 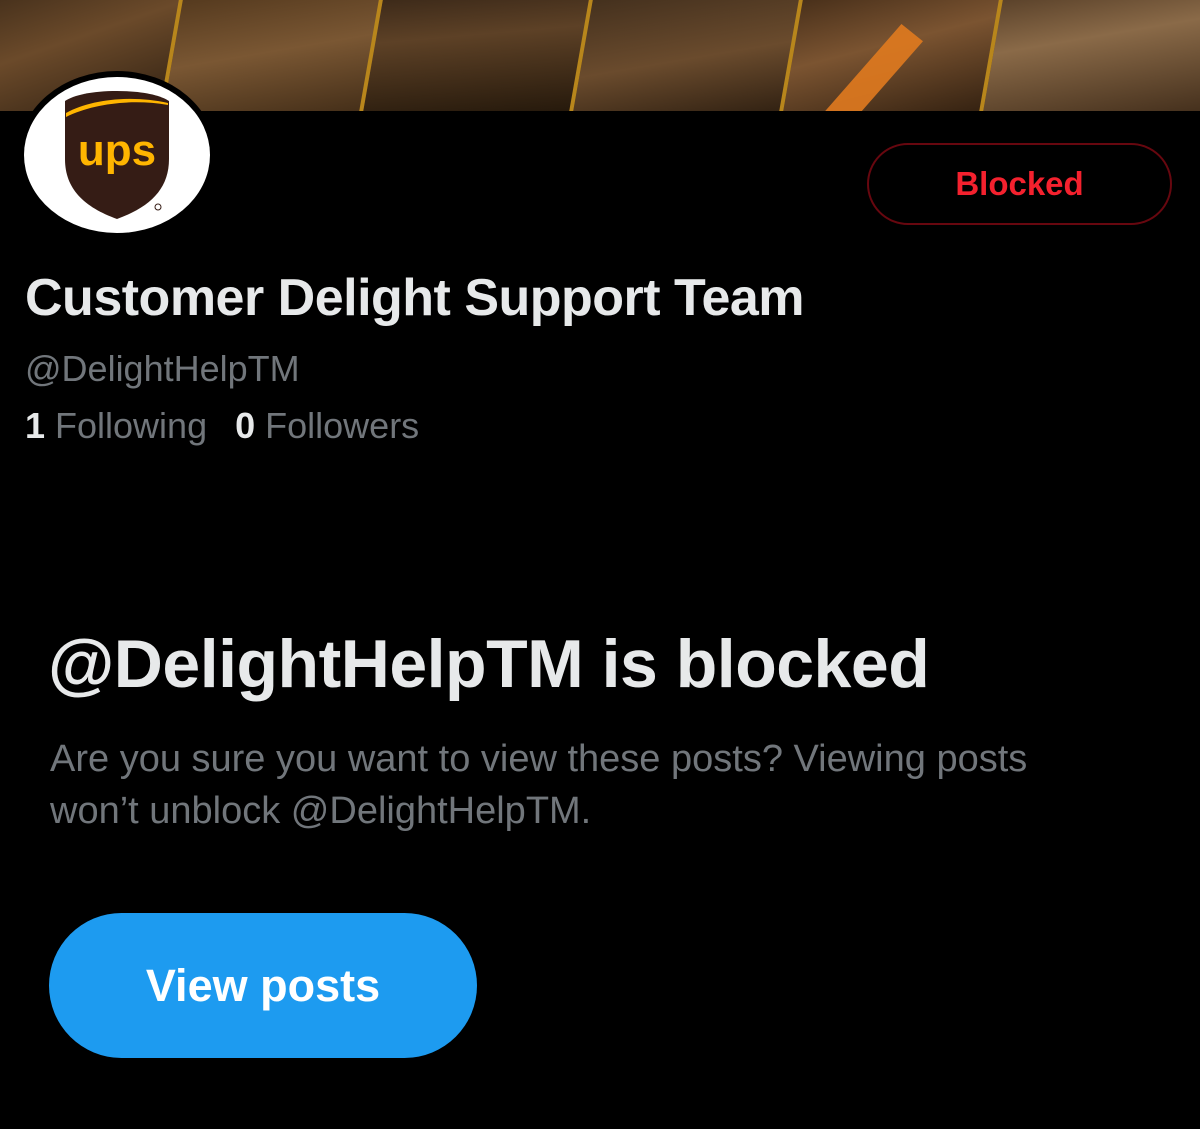 I want to click on ups-shield-icon: ups, so click(x=117, y=155).